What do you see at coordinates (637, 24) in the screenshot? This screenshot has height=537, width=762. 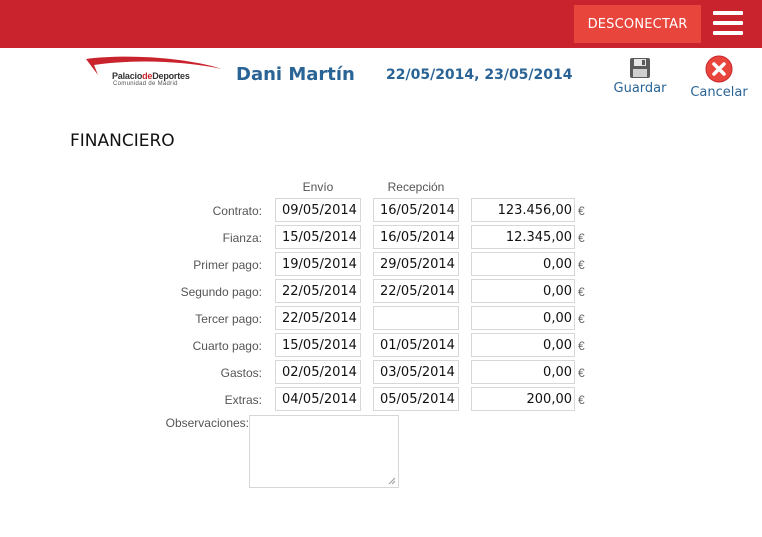 I see `logout-button: DESCONECTAR` at bounding box center [637, 24].